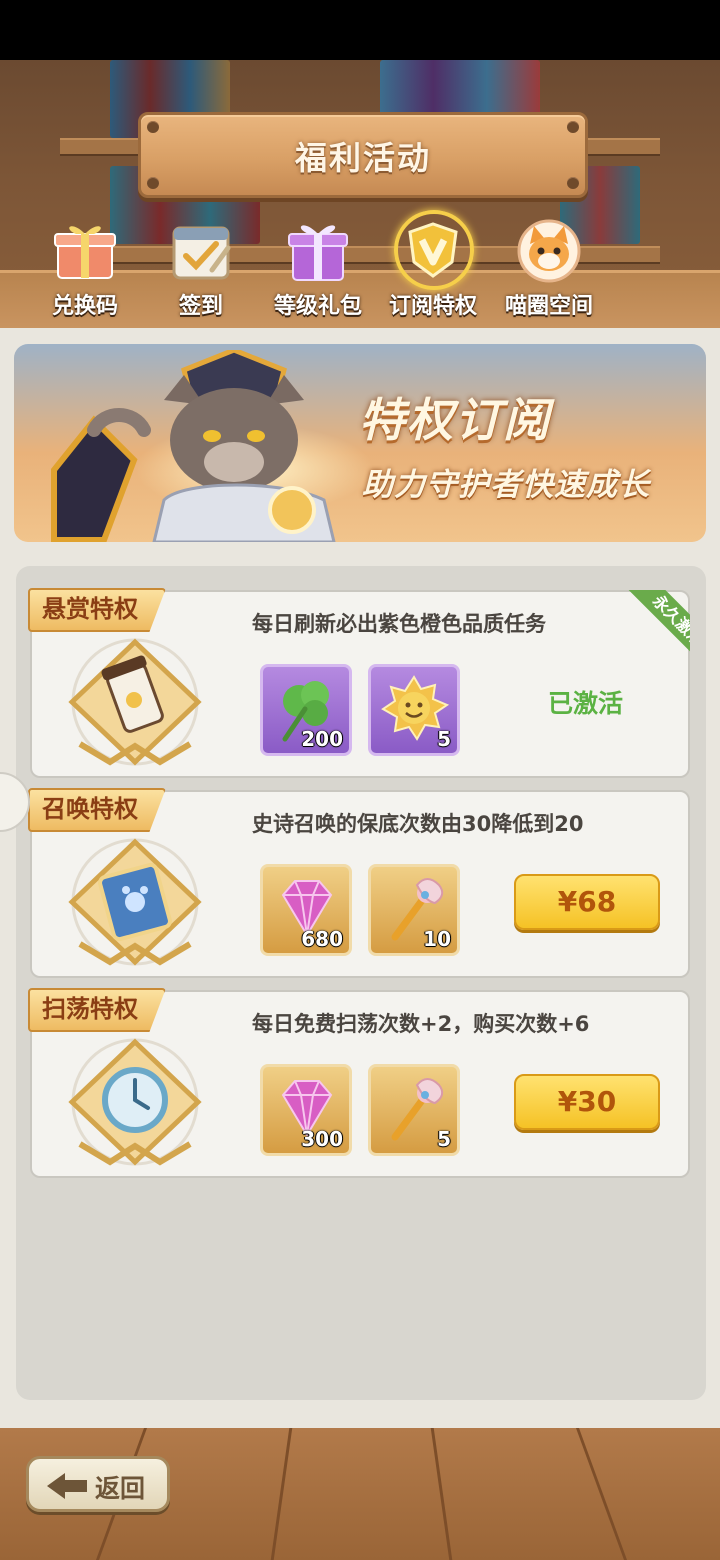 This screenshot has width=720, height=1560. I want to click on back-button: 返回, so click(98, 1484).